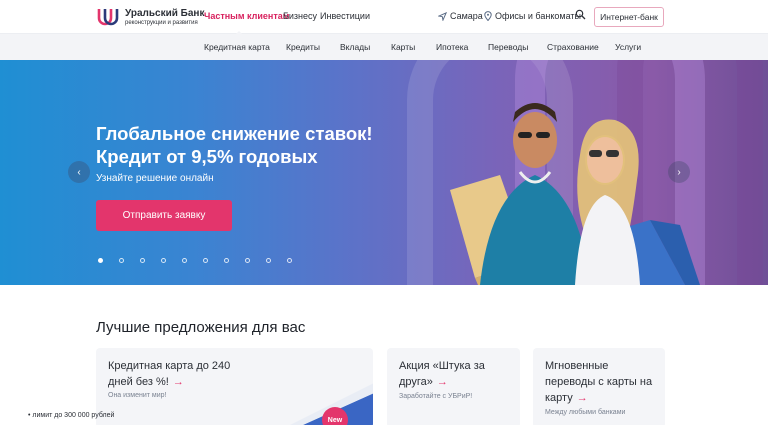  What do you see at coordinates (508, 47) in the screenshot?
I see `subnav-transfers: Переводы` at bounding box center [508, 47].